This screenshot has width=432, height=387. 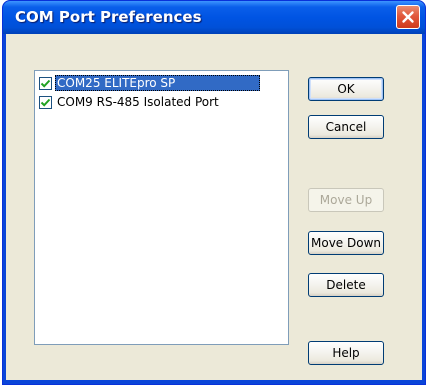 I want to click on port-label: COM25 ELITEpro SP, so click(x=158, y=83).